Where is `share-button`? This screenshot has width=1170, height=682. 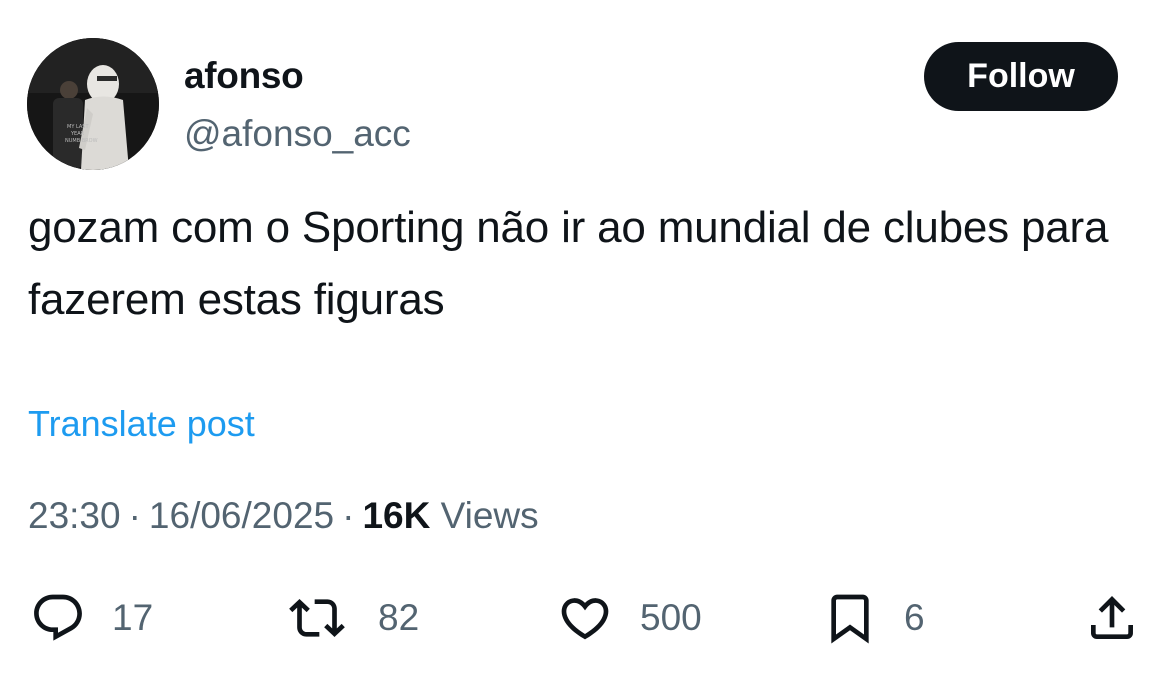 share-button is located at coordinates (1112, 618).